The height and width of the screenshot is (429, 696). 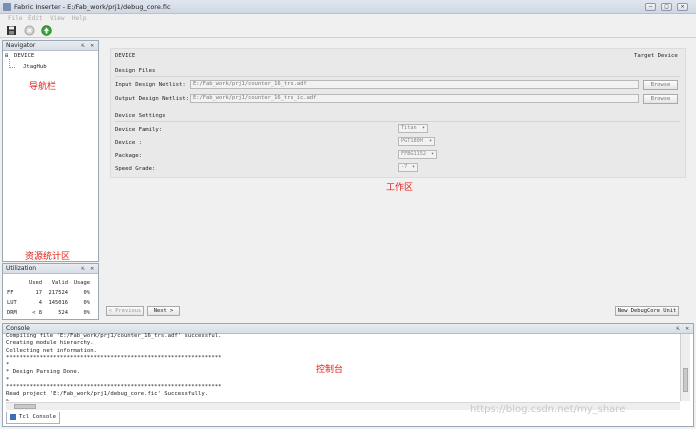 What do you see at coordinates (12, 67) in the screenshot?
I see `tree-connector` at bounding box center [12, 67].